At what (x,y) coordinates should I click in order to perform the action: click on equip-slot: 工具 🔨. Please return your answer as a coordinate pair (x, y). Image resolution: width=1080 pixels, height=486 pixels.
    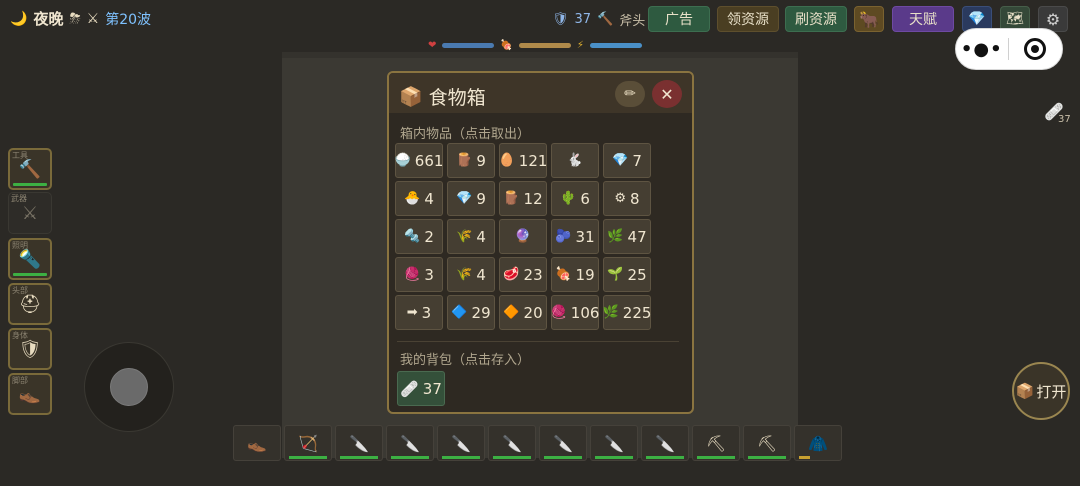
    Looking at the image, I should click on (30, 169).